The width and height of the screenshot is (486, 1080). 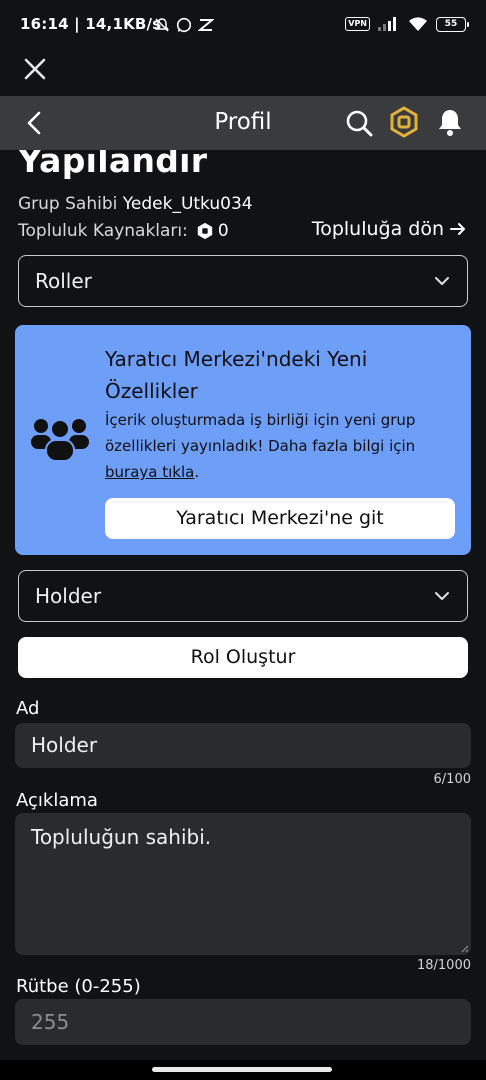 What do you see at coordinates (223, 231) in the screenshot?
I see `funds-value: 0` at bounding box center [223, 231].